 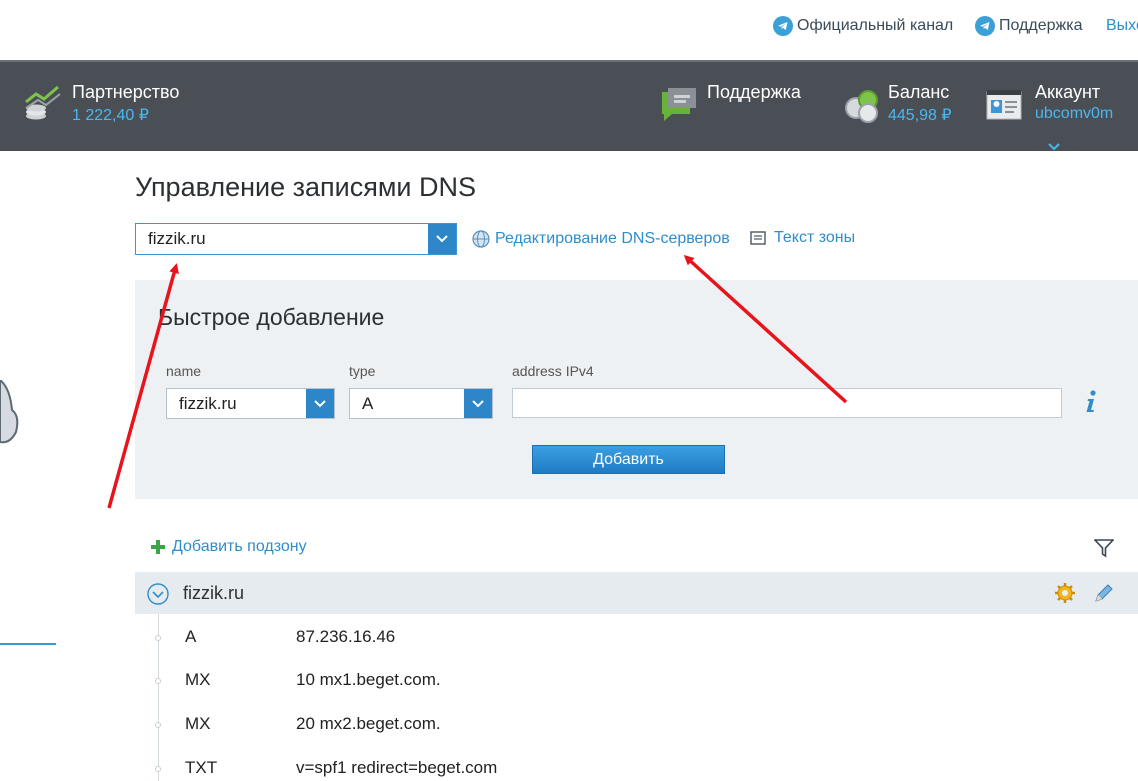 I want to click on zone-edit-pencil-icon, so click(x=1104, y=595).